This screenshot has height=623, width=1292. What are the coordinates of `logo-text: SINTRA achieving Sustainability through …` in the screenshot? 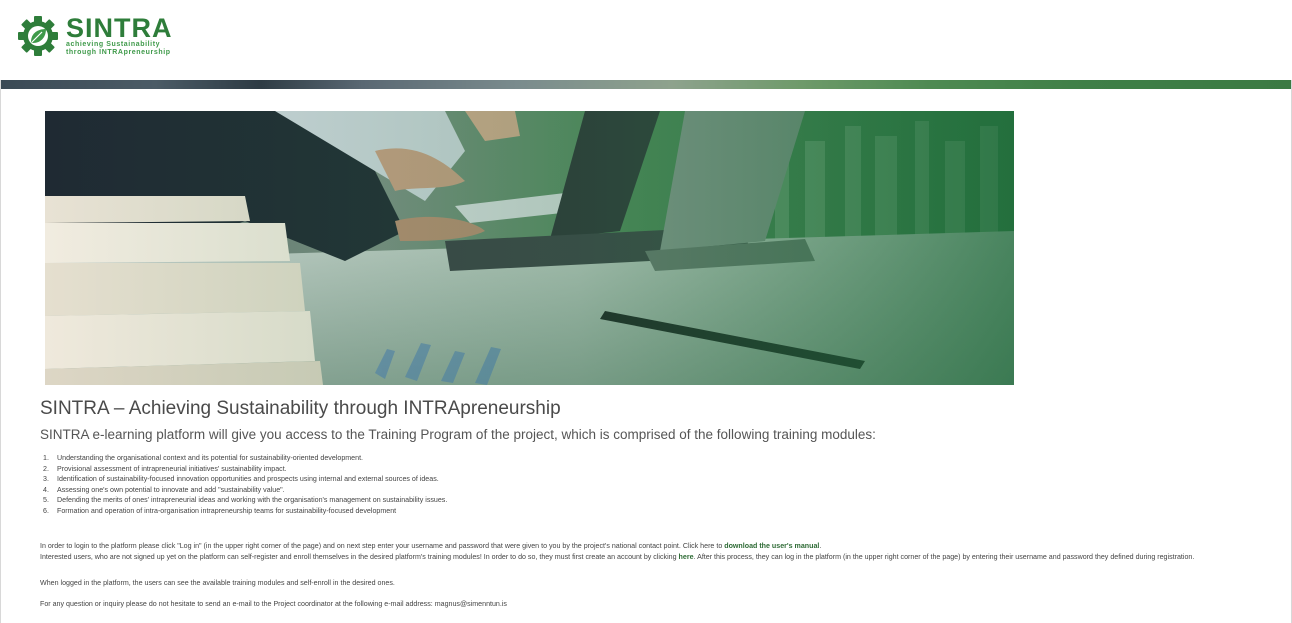 It's located at (119, 36).